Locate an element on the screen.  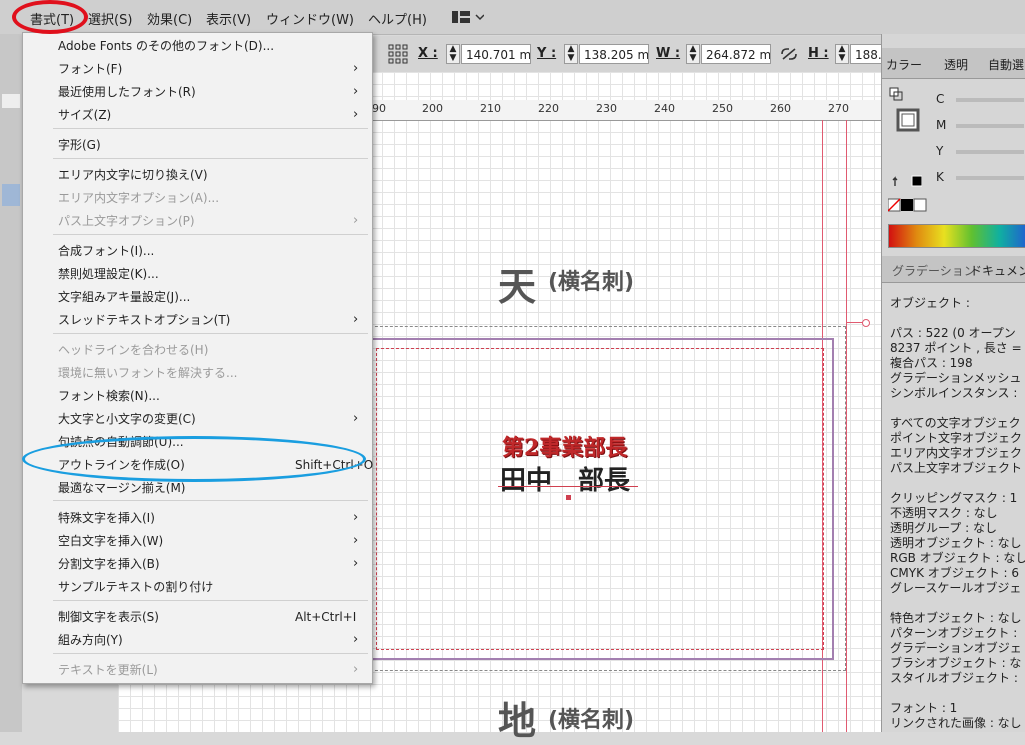
red-highlight-ellipse is located at coordinates (50, 17).